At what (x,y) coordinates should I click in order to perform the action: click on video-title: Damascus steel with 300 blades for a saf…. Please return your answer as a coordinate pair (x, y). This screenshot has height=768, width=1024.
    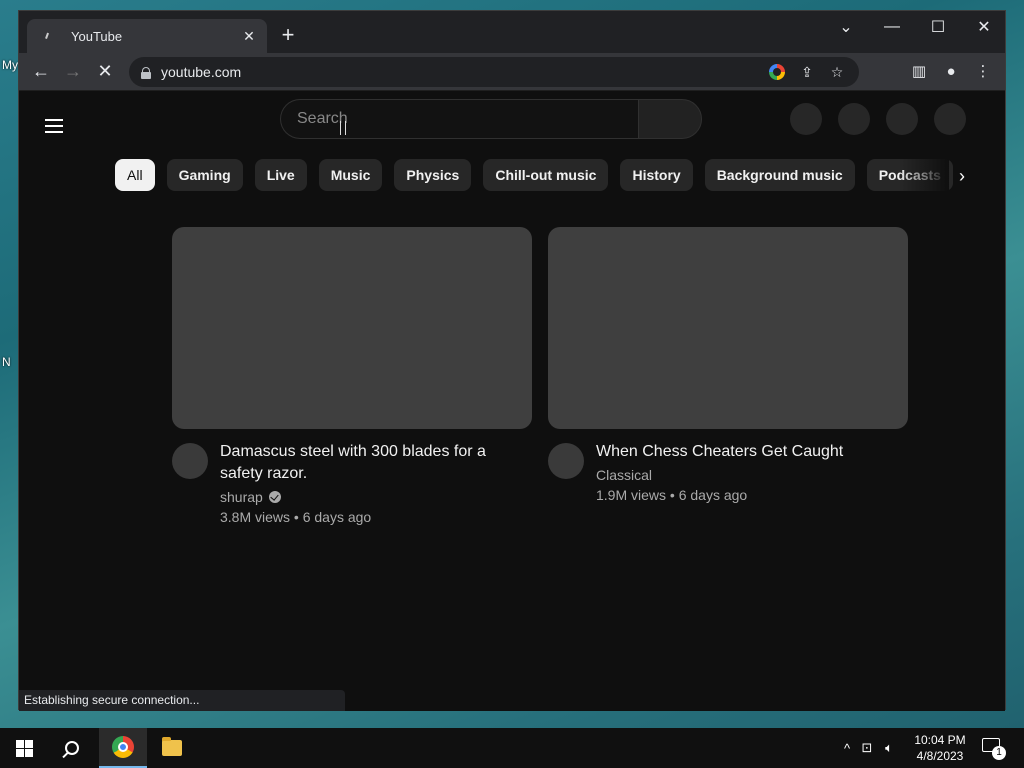
    Looking at the image, I should click on (376, 463).